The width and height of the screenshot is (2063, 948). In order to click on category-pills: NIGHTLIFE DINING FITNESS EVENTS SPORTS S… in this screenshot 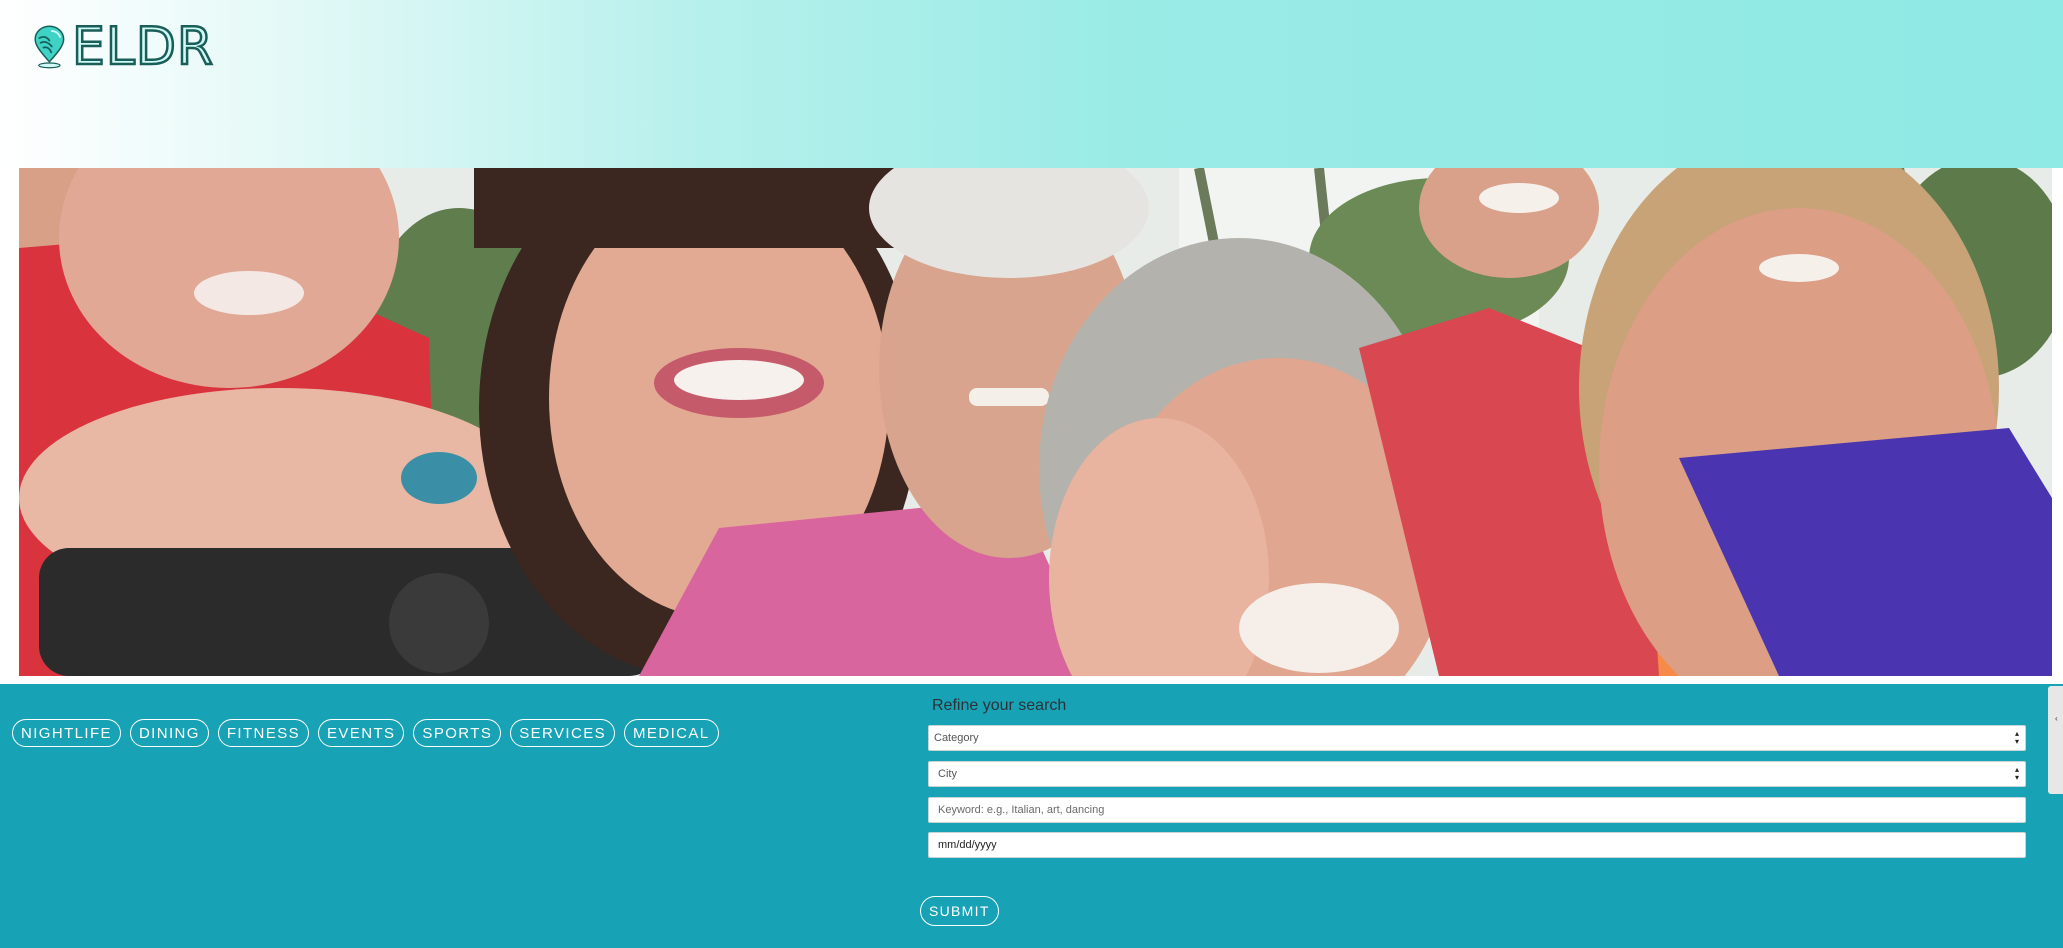, I will do `click(365, 733)`.